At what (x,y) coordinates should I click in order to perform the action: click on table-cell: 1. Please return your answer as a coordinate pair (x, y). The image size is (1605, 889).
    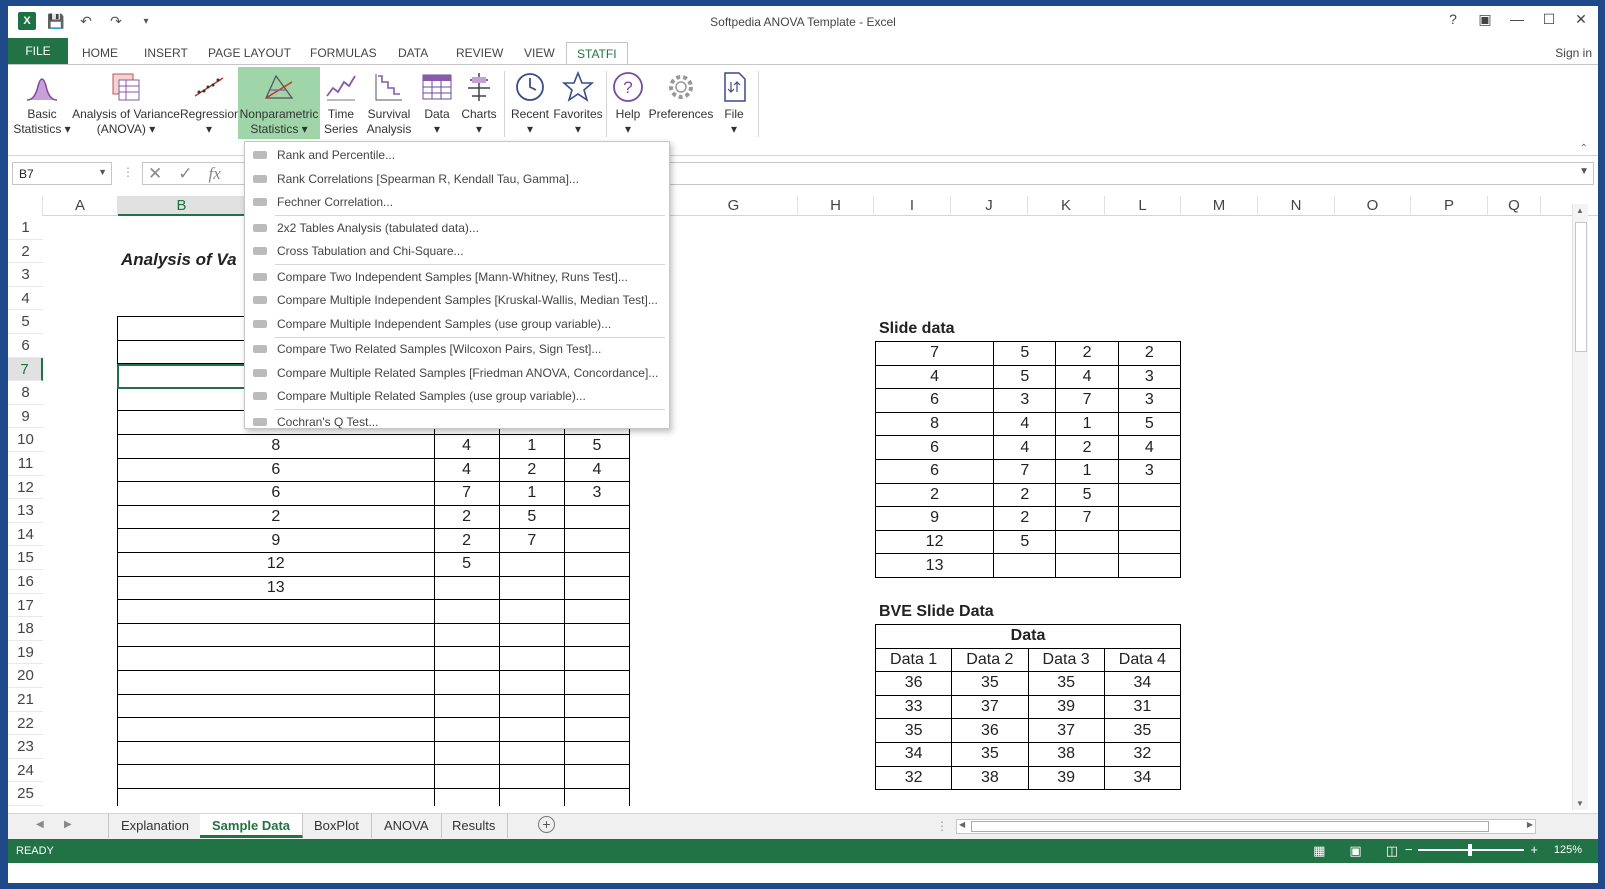
    Looking at the image, I should click on (531, 493).